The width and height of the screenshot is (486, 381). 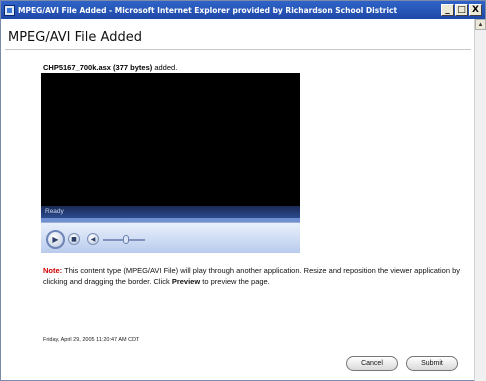 What do you see at coordinates (93, 239) in the screenshot?
I see `volume-icon: ◀` at bounding box center [93, 239].